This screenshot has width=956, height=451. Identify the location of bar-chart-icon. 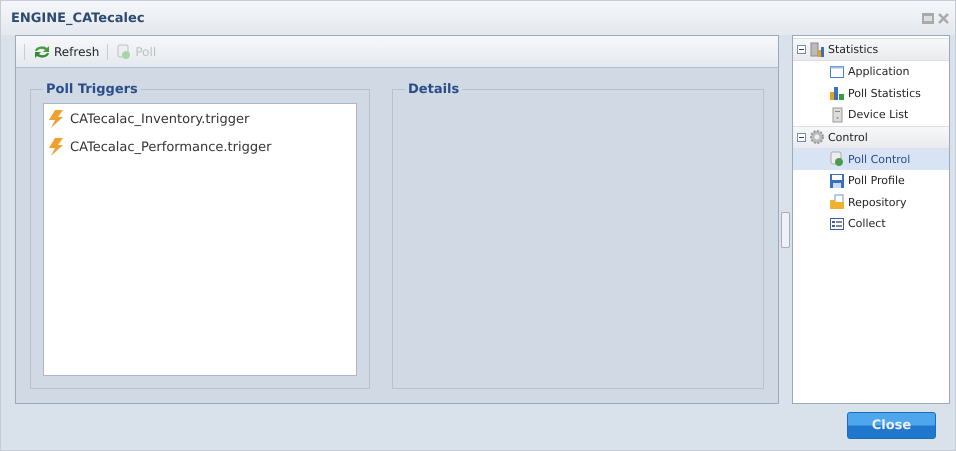
(837, 93).